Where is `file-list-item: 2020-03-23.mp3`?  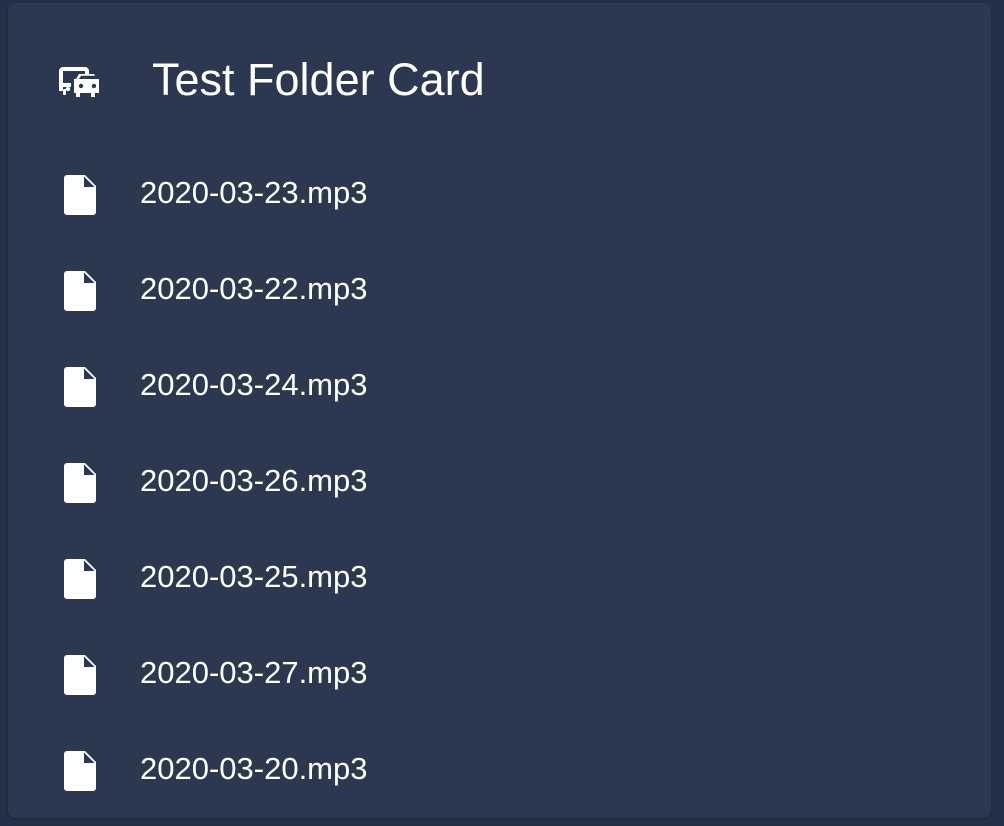 file-list-item: 2020-03-23.mp3 is located at coordinates (499, 192).